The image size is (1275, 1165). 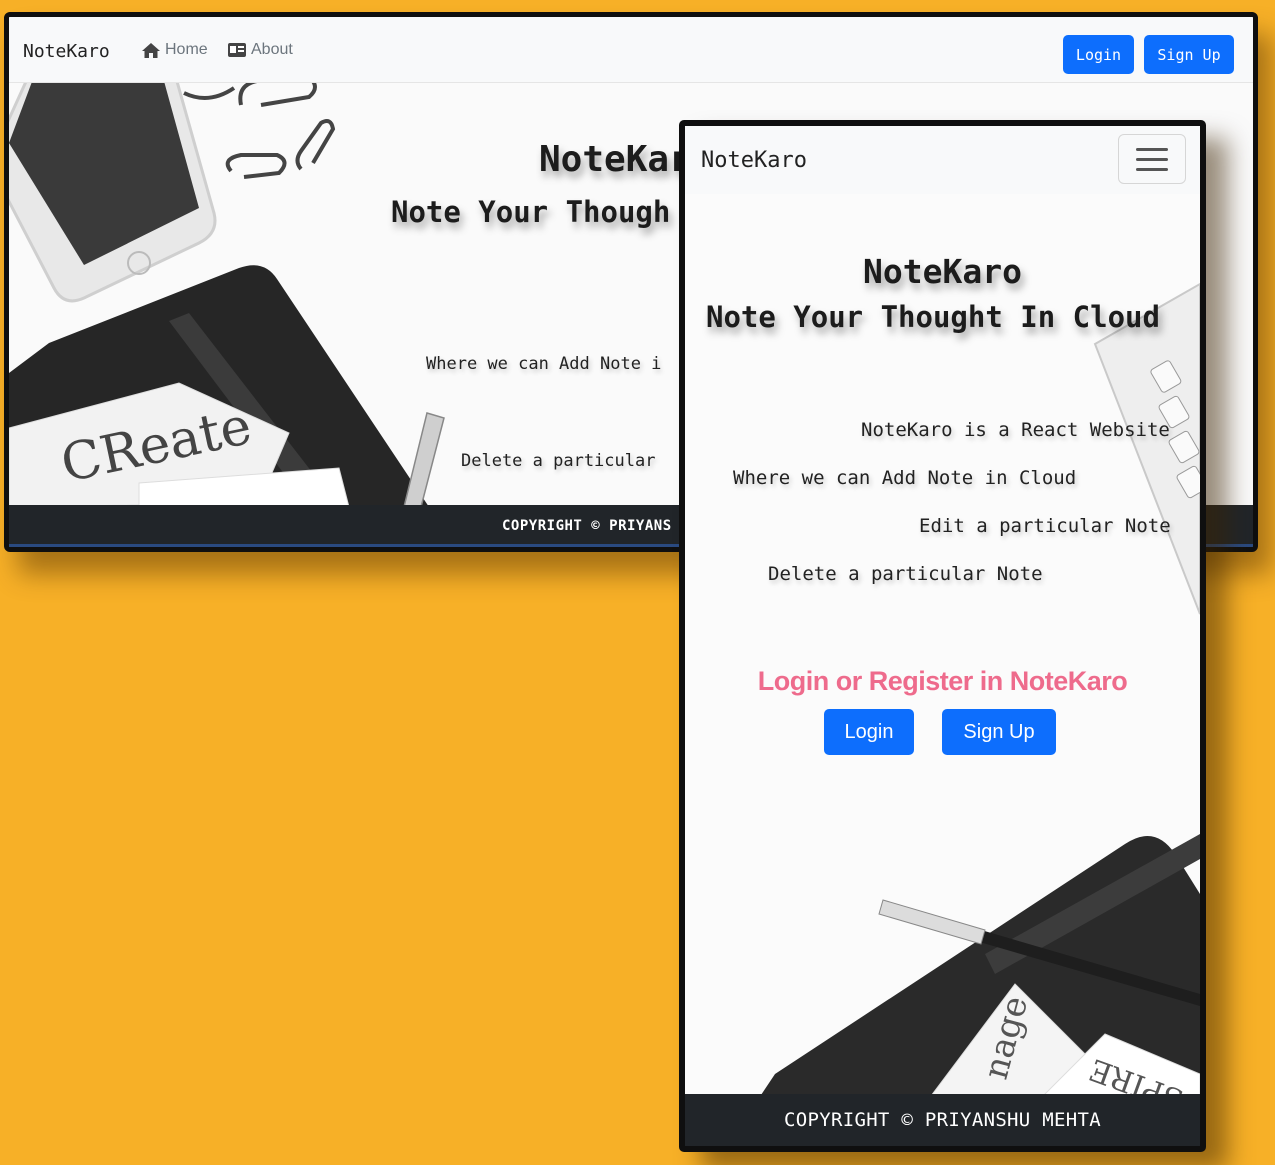 I want to click on copyright-text: COPYRIGHT © PRIYANSHU MEHTA, so click(x=942, y=1120).